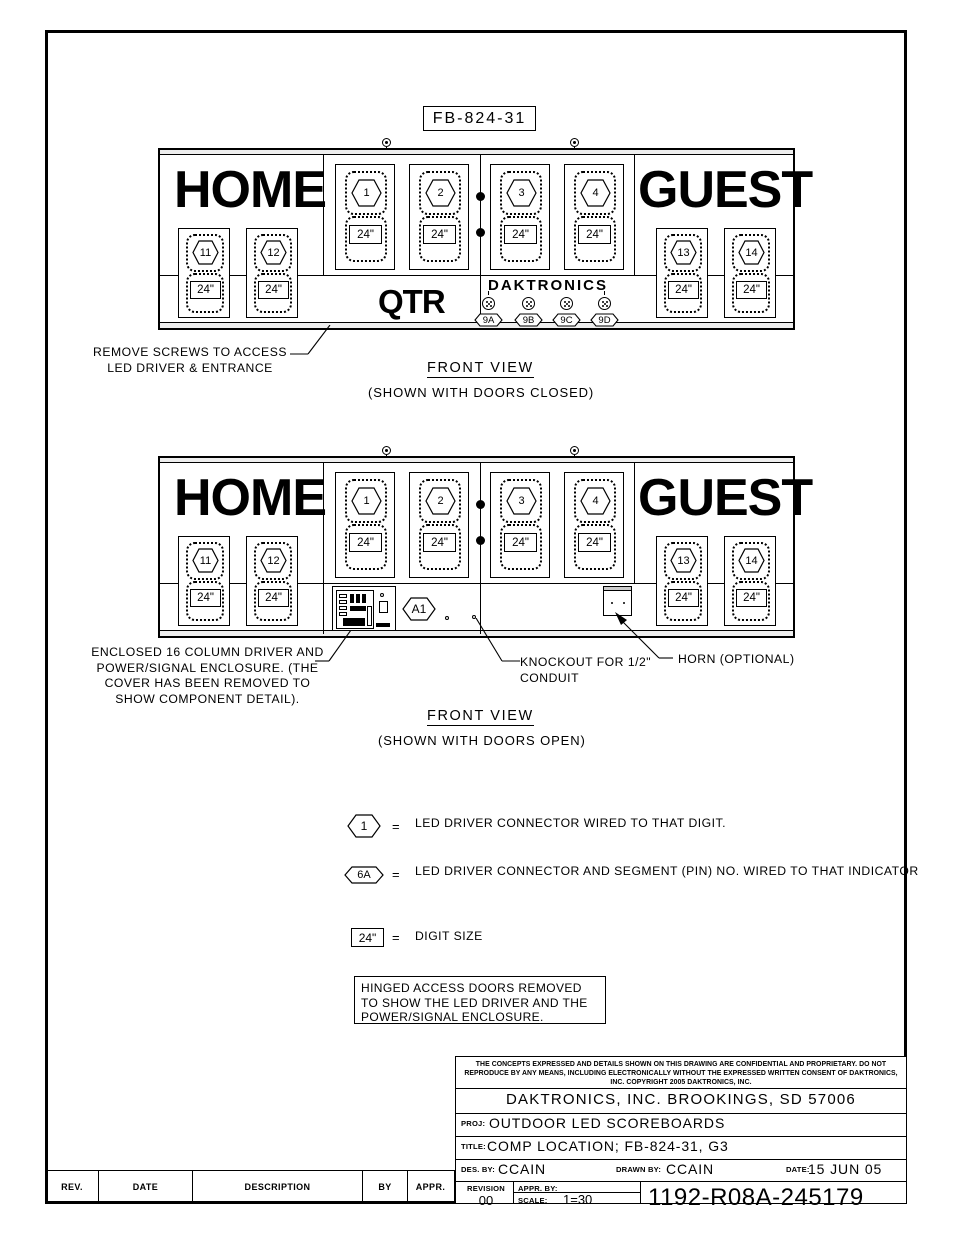 The height and width of the screenshot is (1235, 954). I want to click on home-label: HOME, so click(250, 498).